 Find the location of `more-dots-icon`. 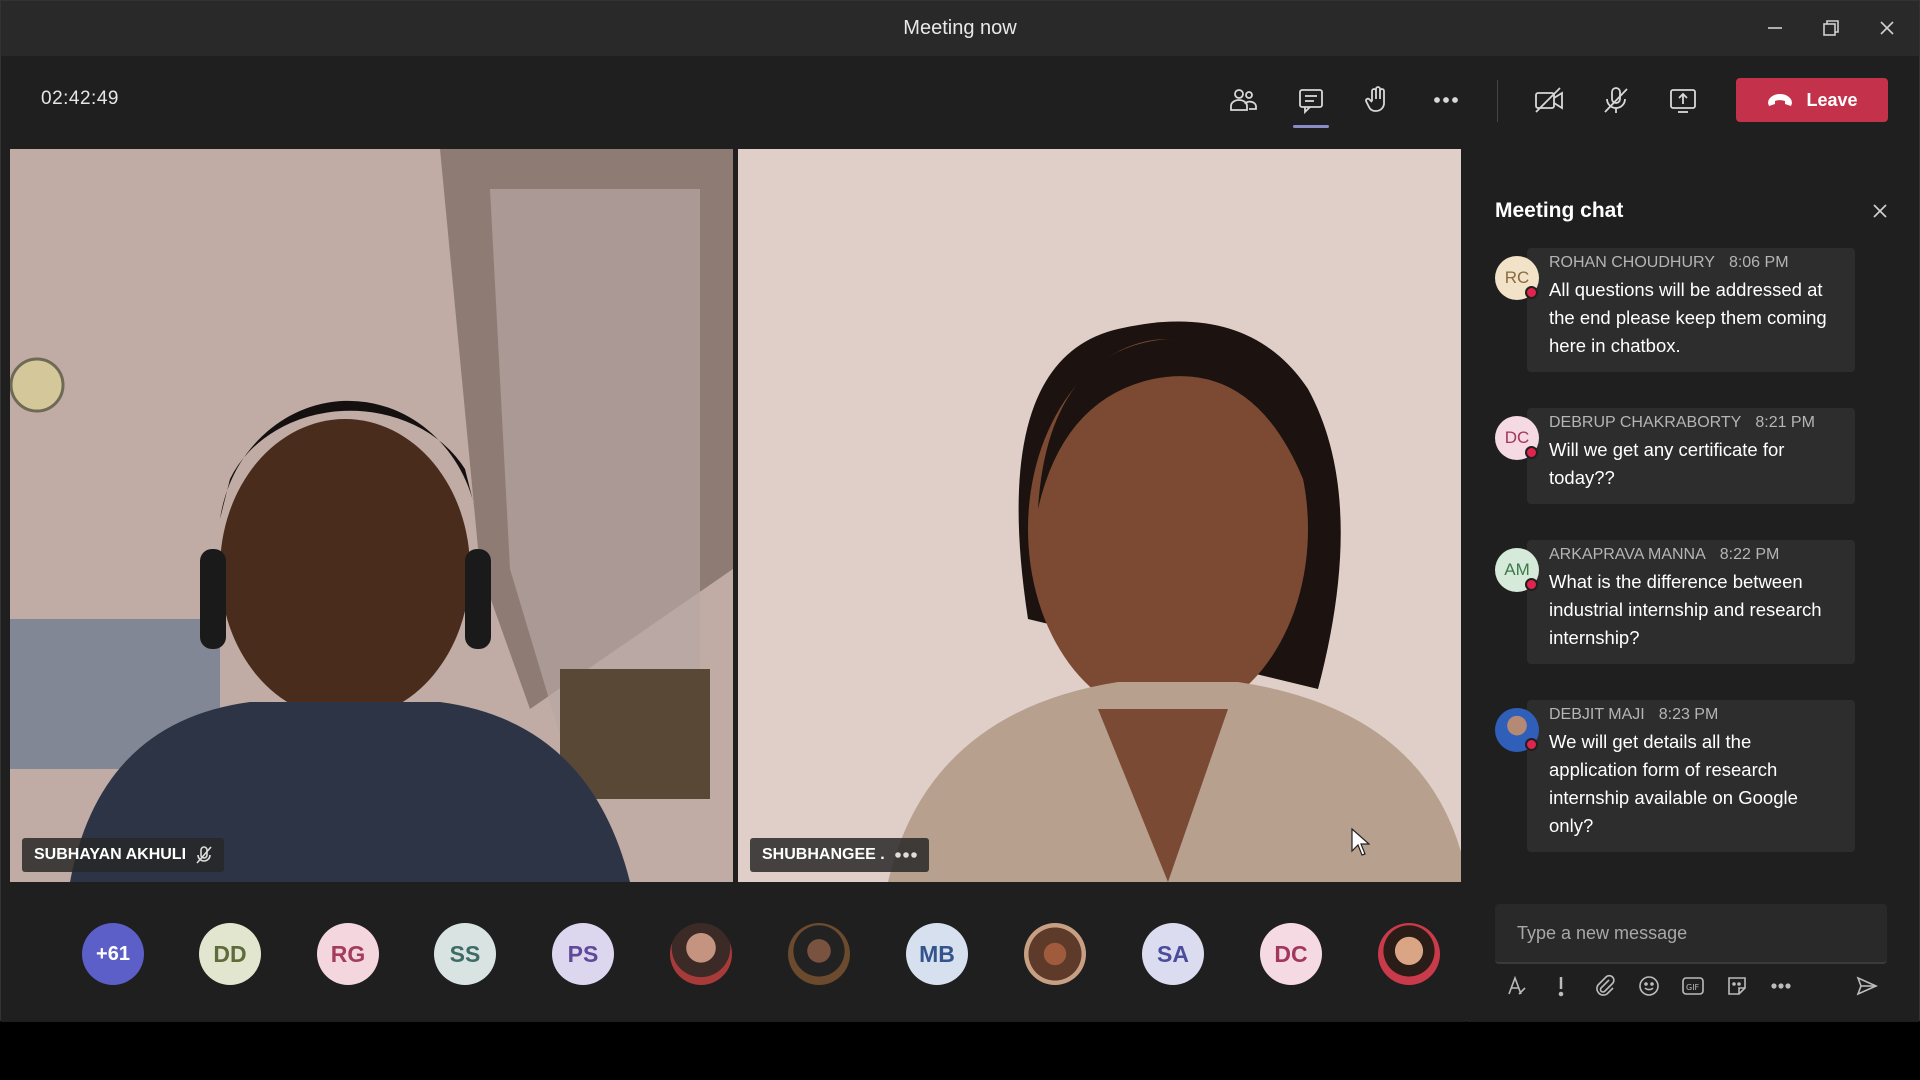

more-dots-icon is located at coordinates (905, 855).